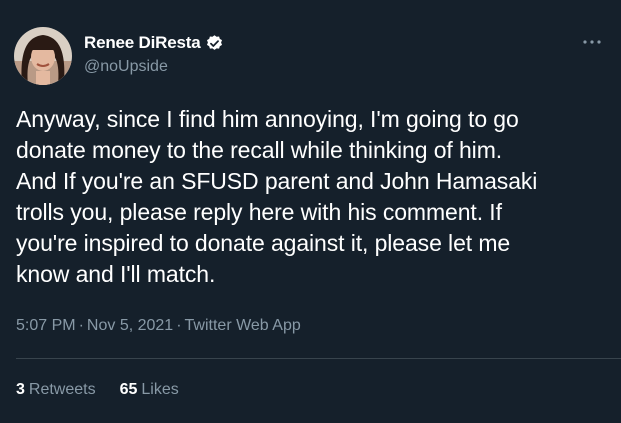  I want to click on display-name: Renee DiResta, so click(142, 43).